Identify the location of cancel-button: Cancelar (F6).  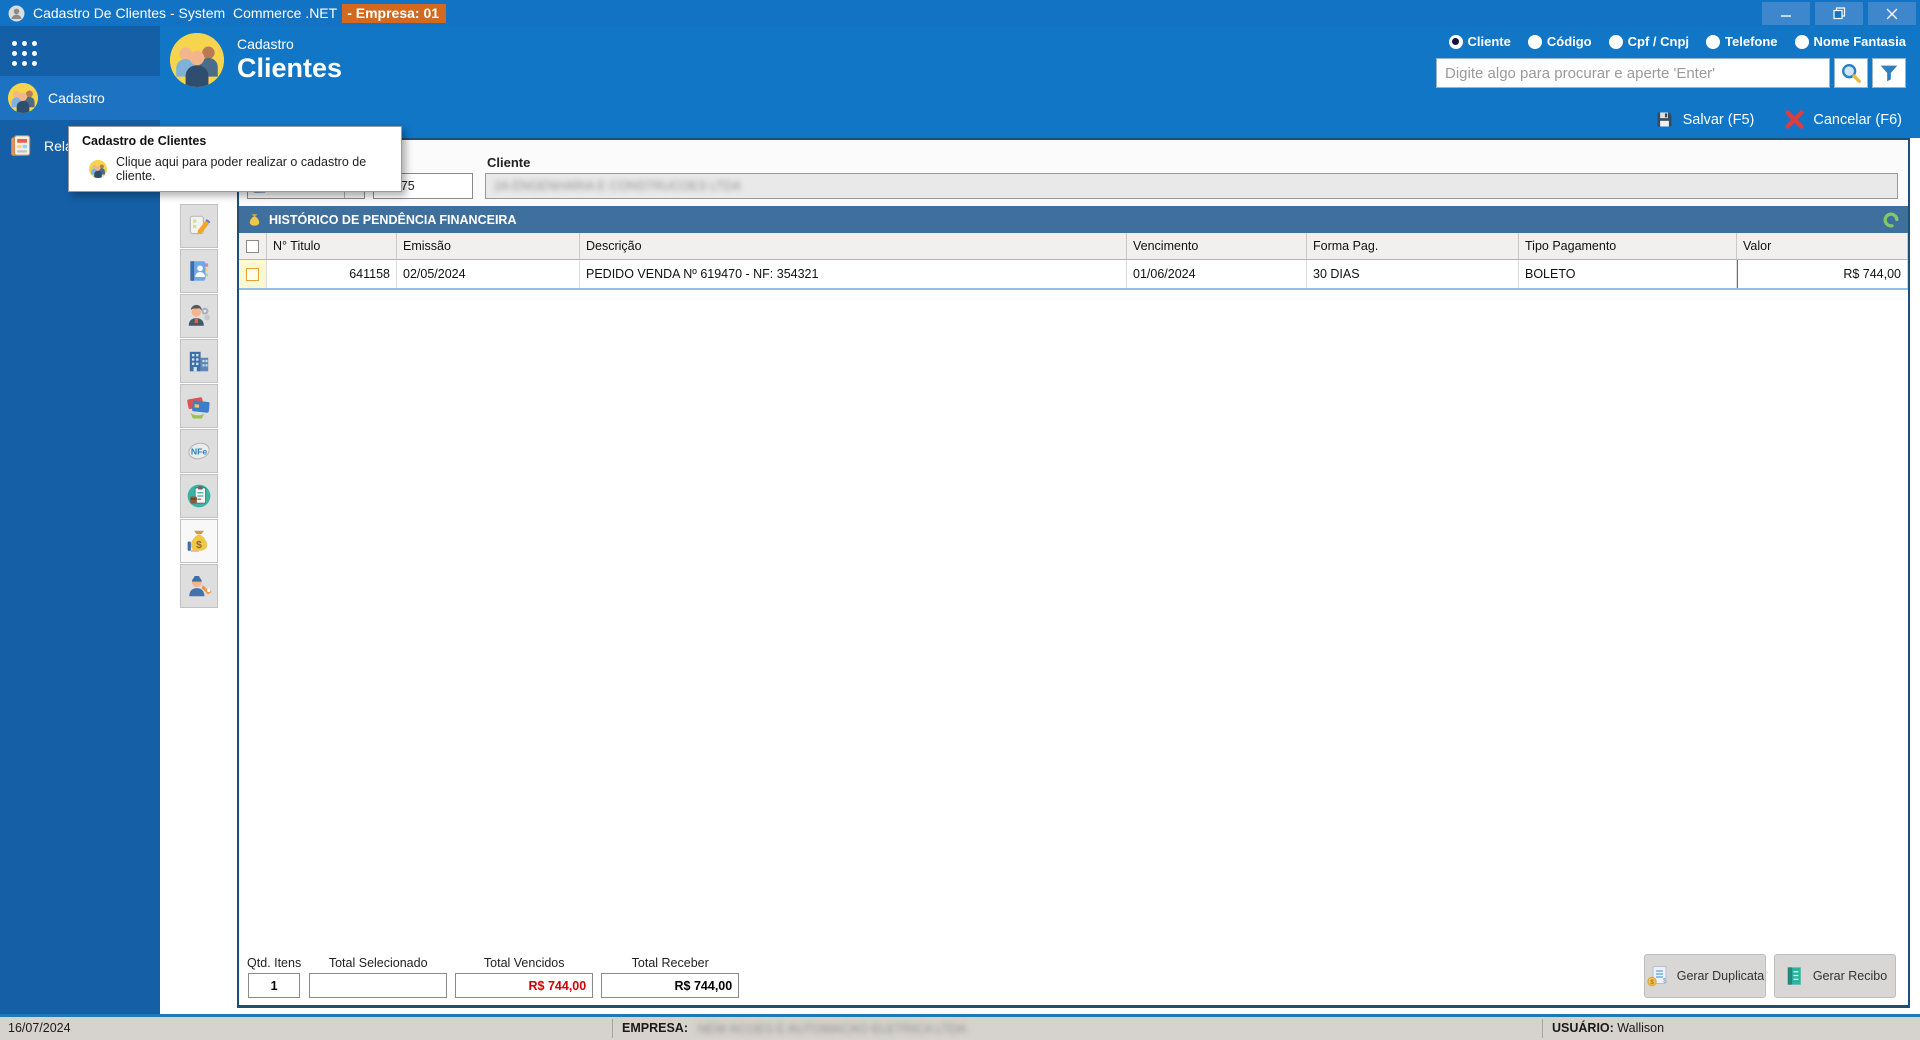
(1843, 119).